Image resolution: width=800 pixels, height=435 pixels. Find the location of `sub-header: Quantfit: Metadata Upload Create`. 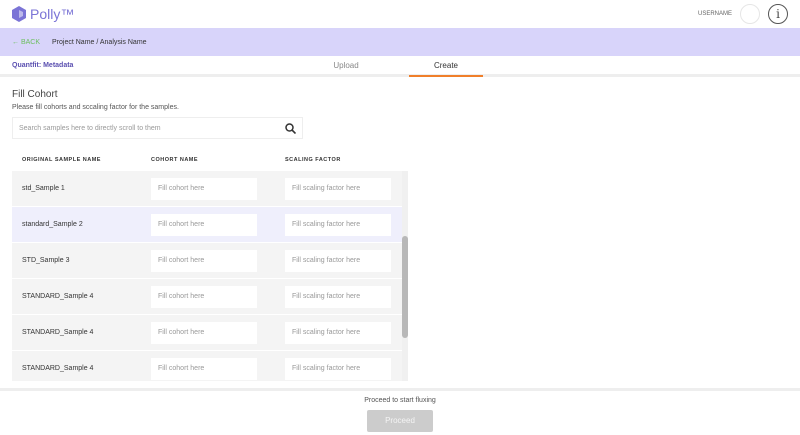

sub-header: Quantfit: Metadata Upload Create is located at coordinates (400, 66).